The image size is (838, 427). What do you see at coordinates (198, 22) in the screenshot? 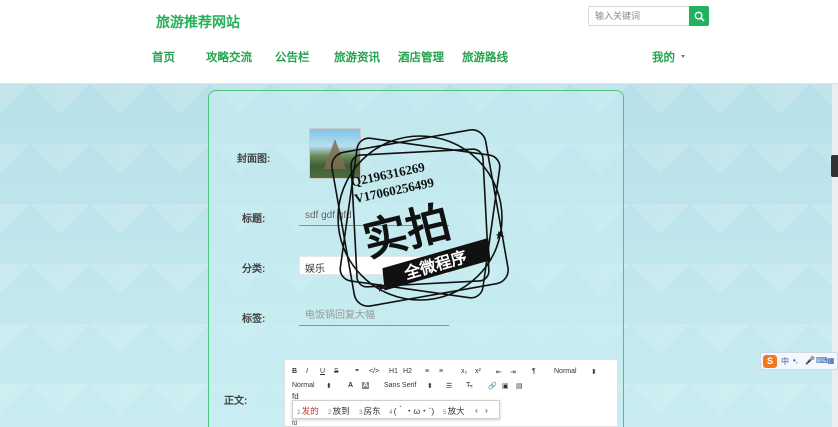
I see `site-title: 旅游推荐网站` at bounding box center [198, 22].